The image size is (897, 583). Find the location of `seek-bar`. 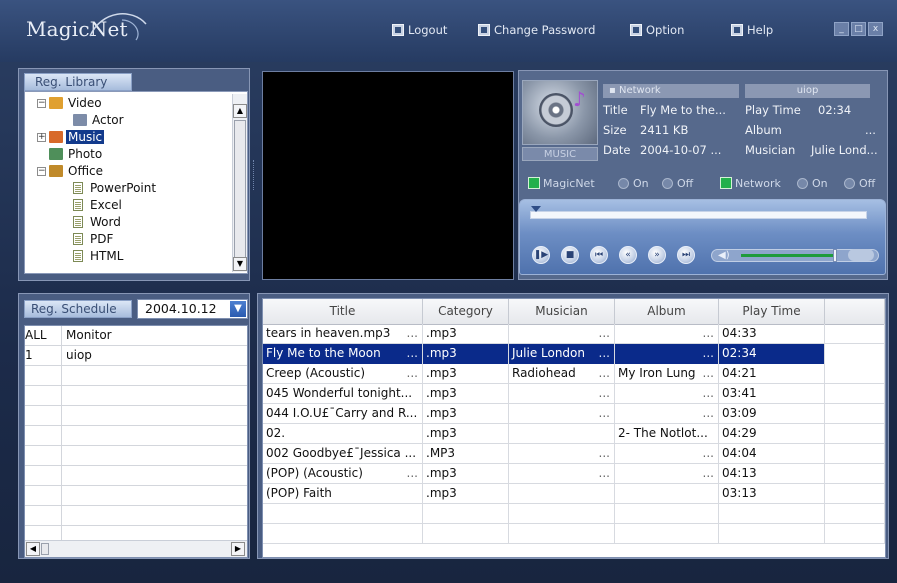

seek-bar is located at coordinates (698, 215).